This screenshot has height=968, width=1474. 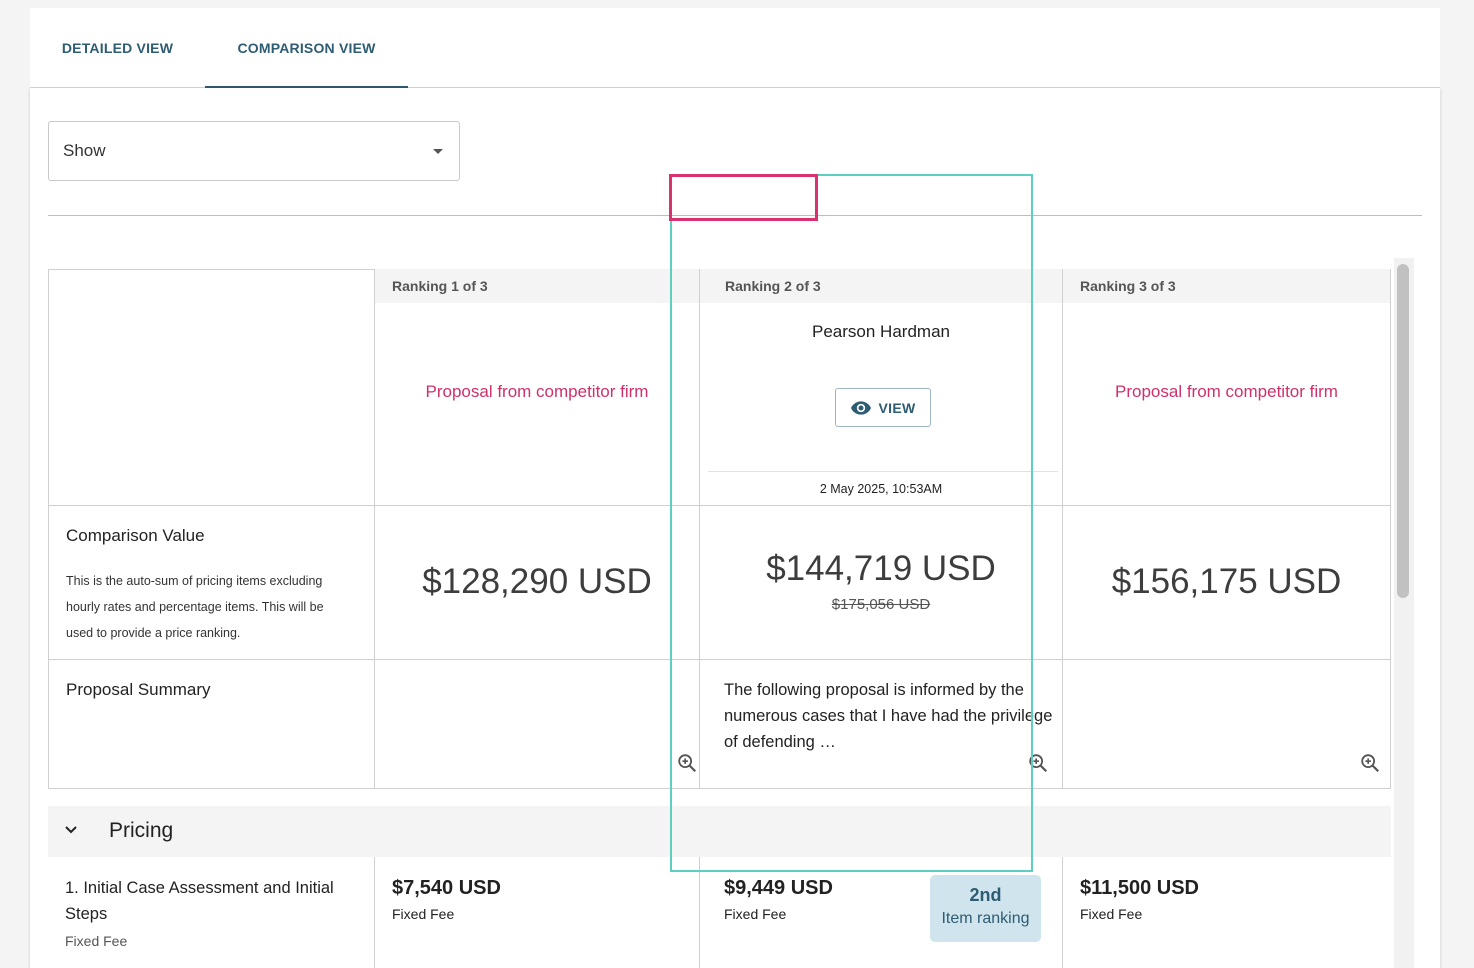 I want to click on ranking-label: Ranking 3 of 3, so click(x=1226, y=286).